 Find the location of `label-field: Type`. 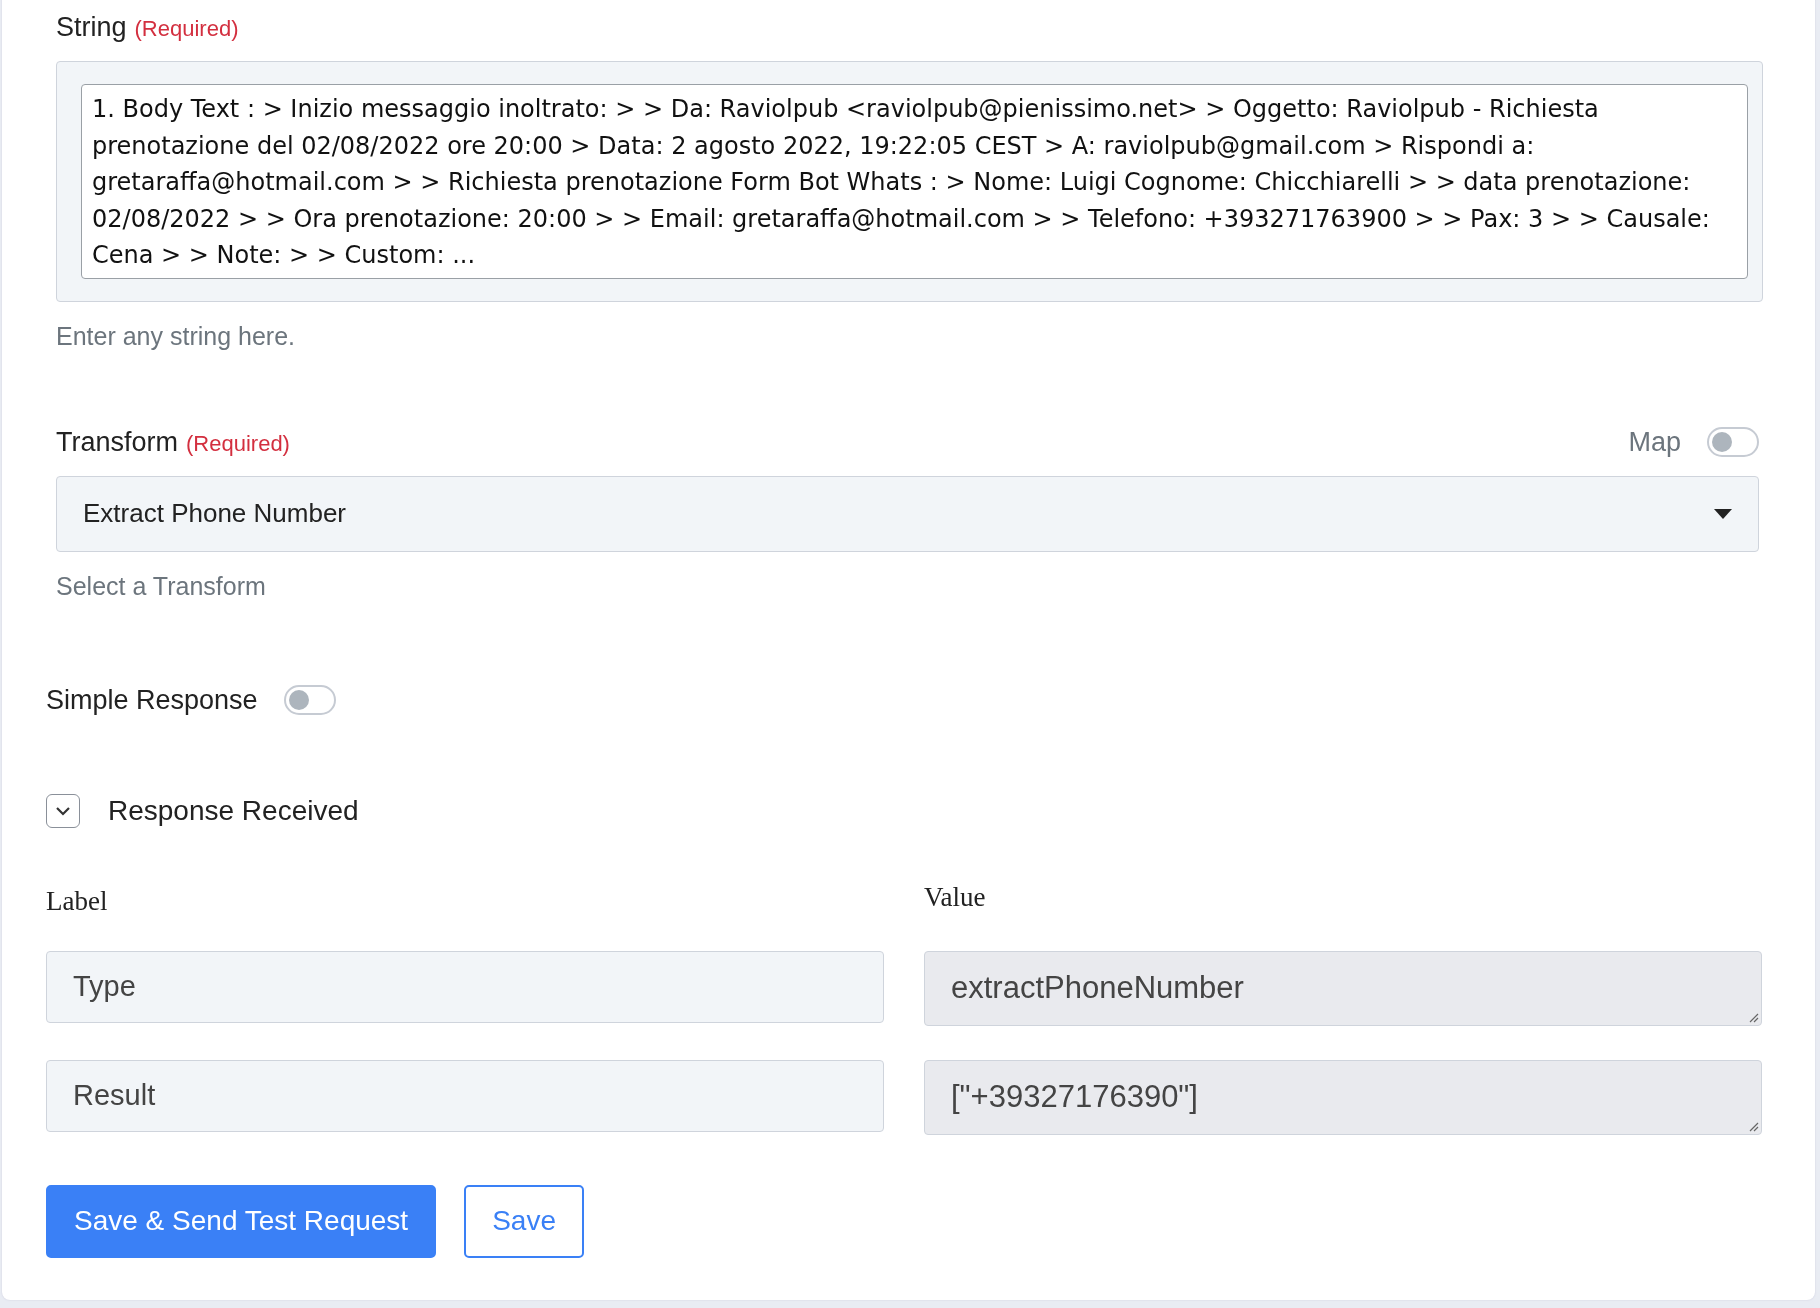

label-field: Type is located at coordinates (465, 986).